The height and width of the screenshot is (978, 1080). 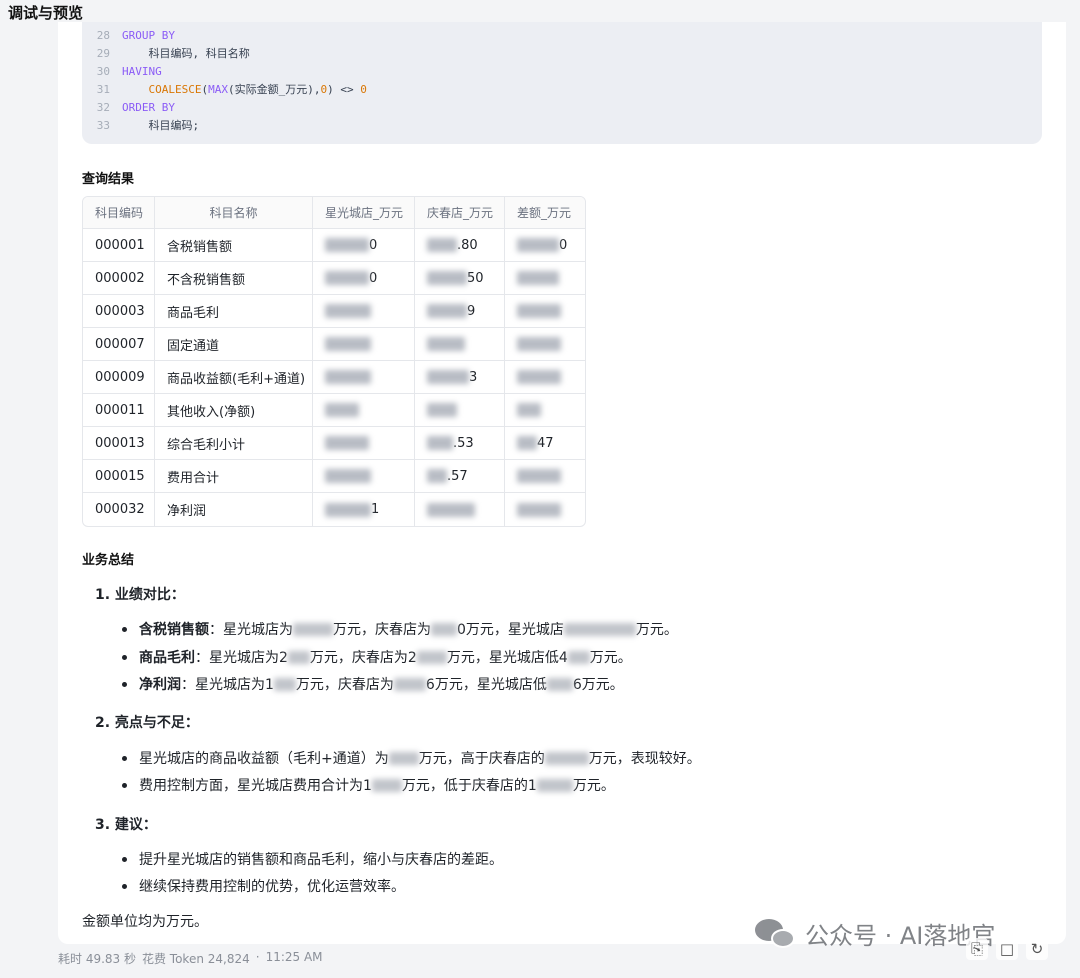 I want to click on refresh-icon: ↻, so click(x=1037, y=949).